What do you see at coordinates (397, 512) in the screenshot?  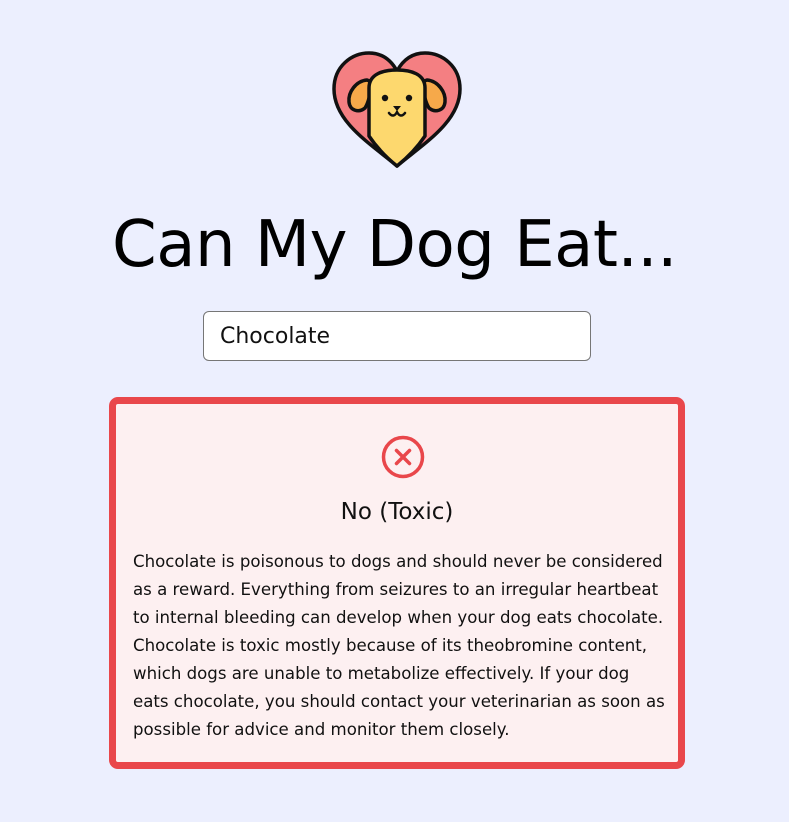 I see `verdict-label: No (Toxic)` at bounding box center [397, 512].